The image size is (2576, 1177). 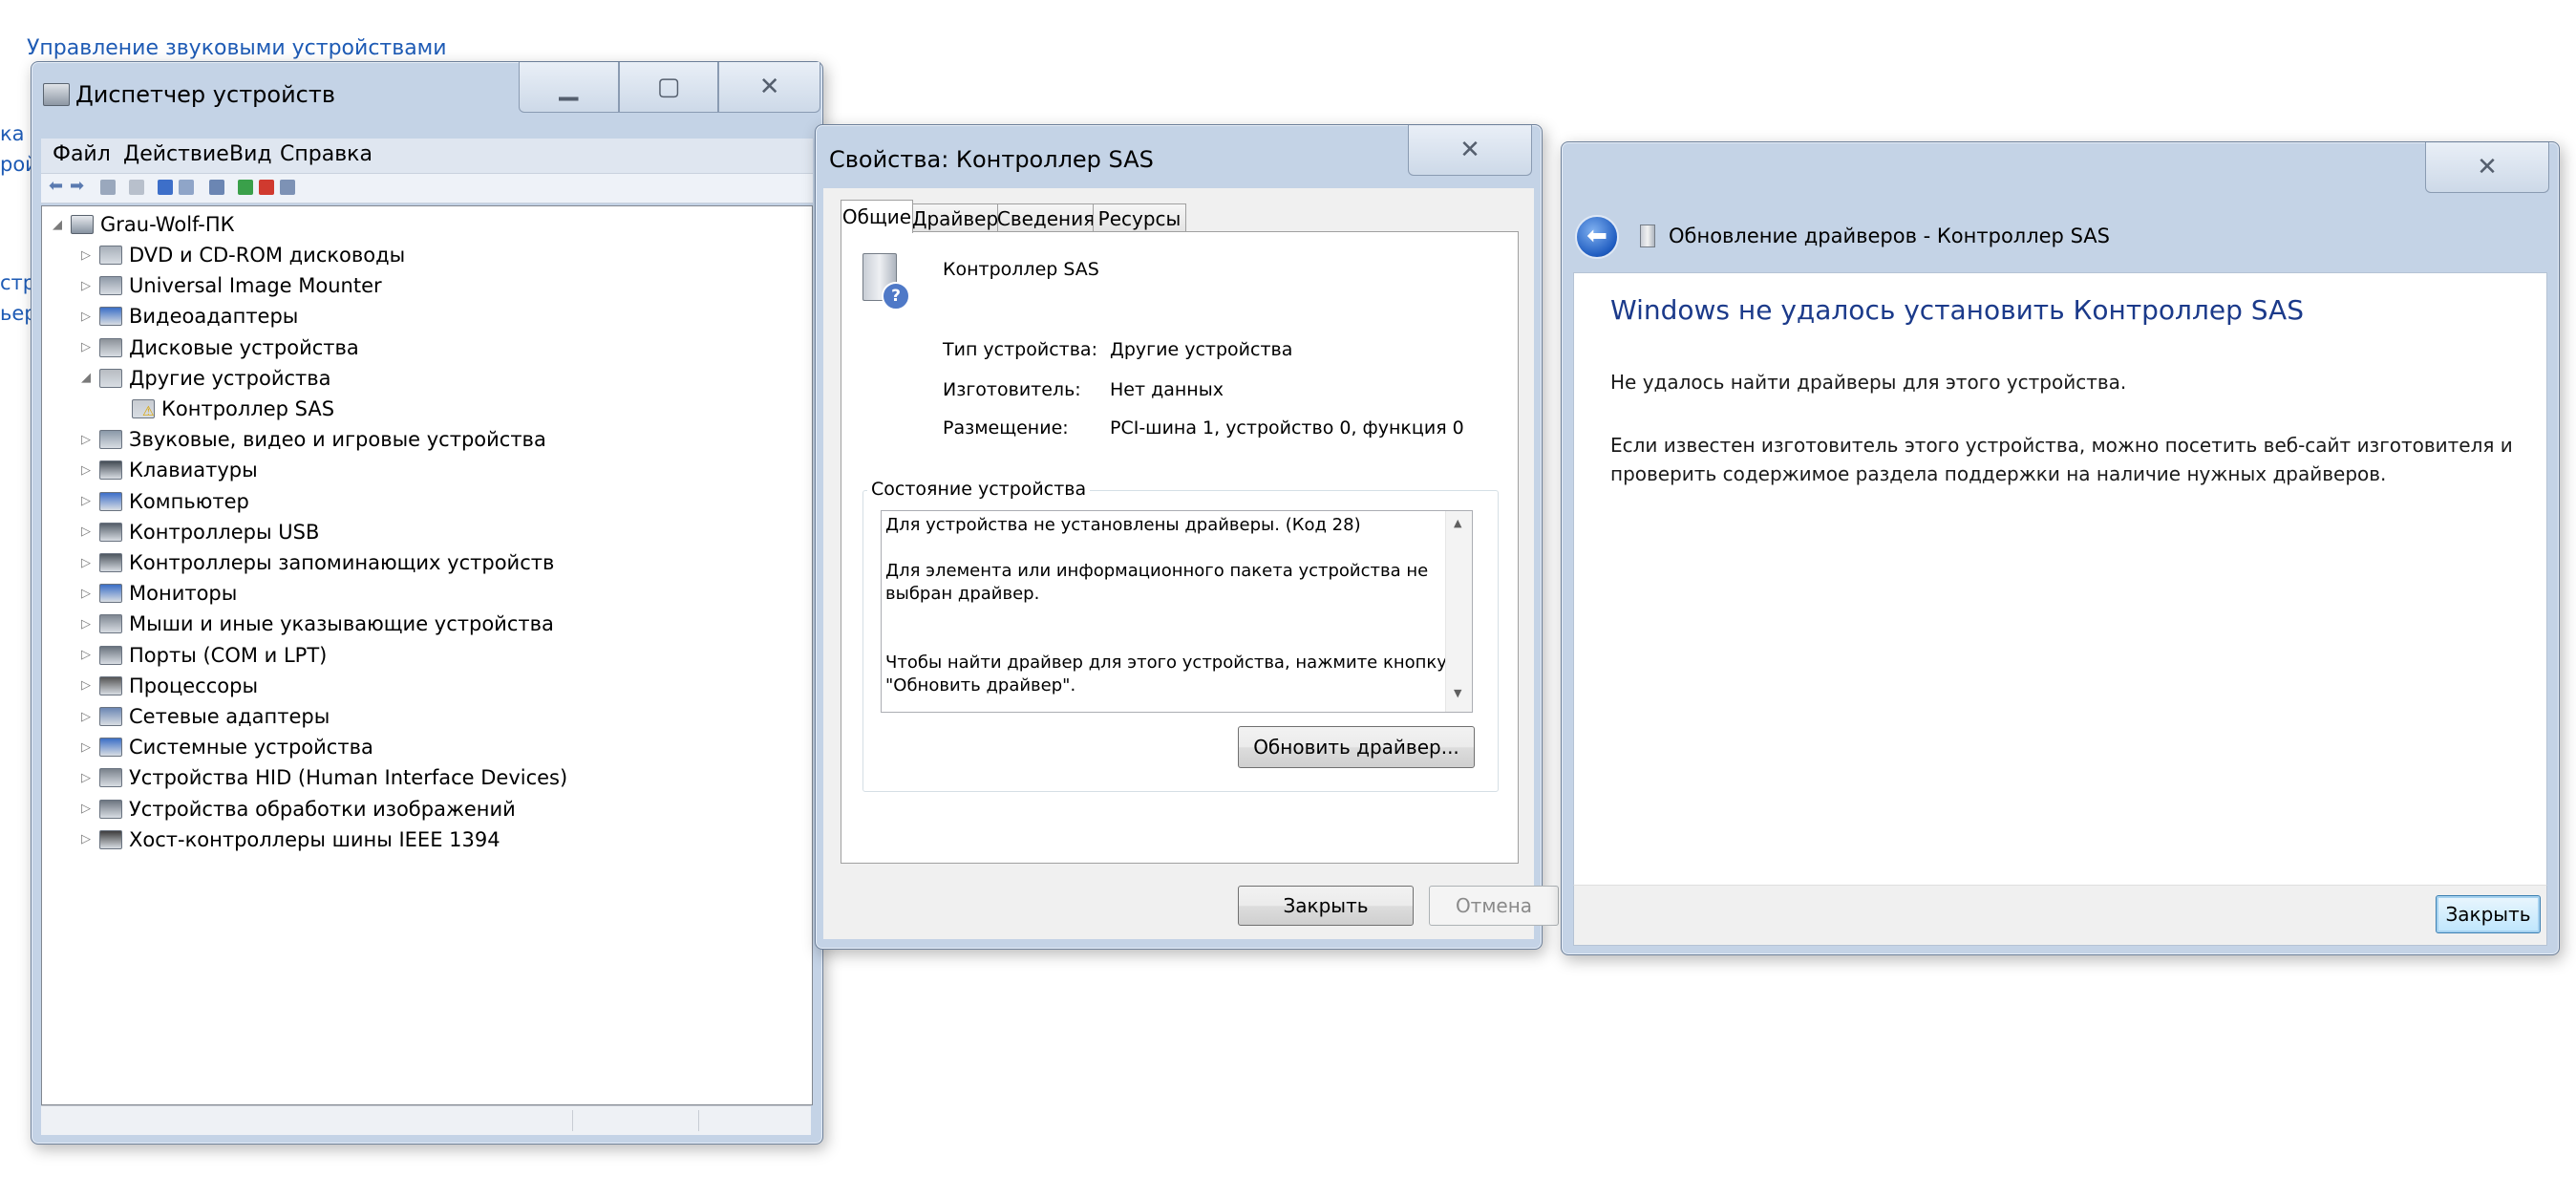 What do you see at coordinates (186, 187) in the screenshot?
I see `action-pane-icon` at bounding box center [186, 187].